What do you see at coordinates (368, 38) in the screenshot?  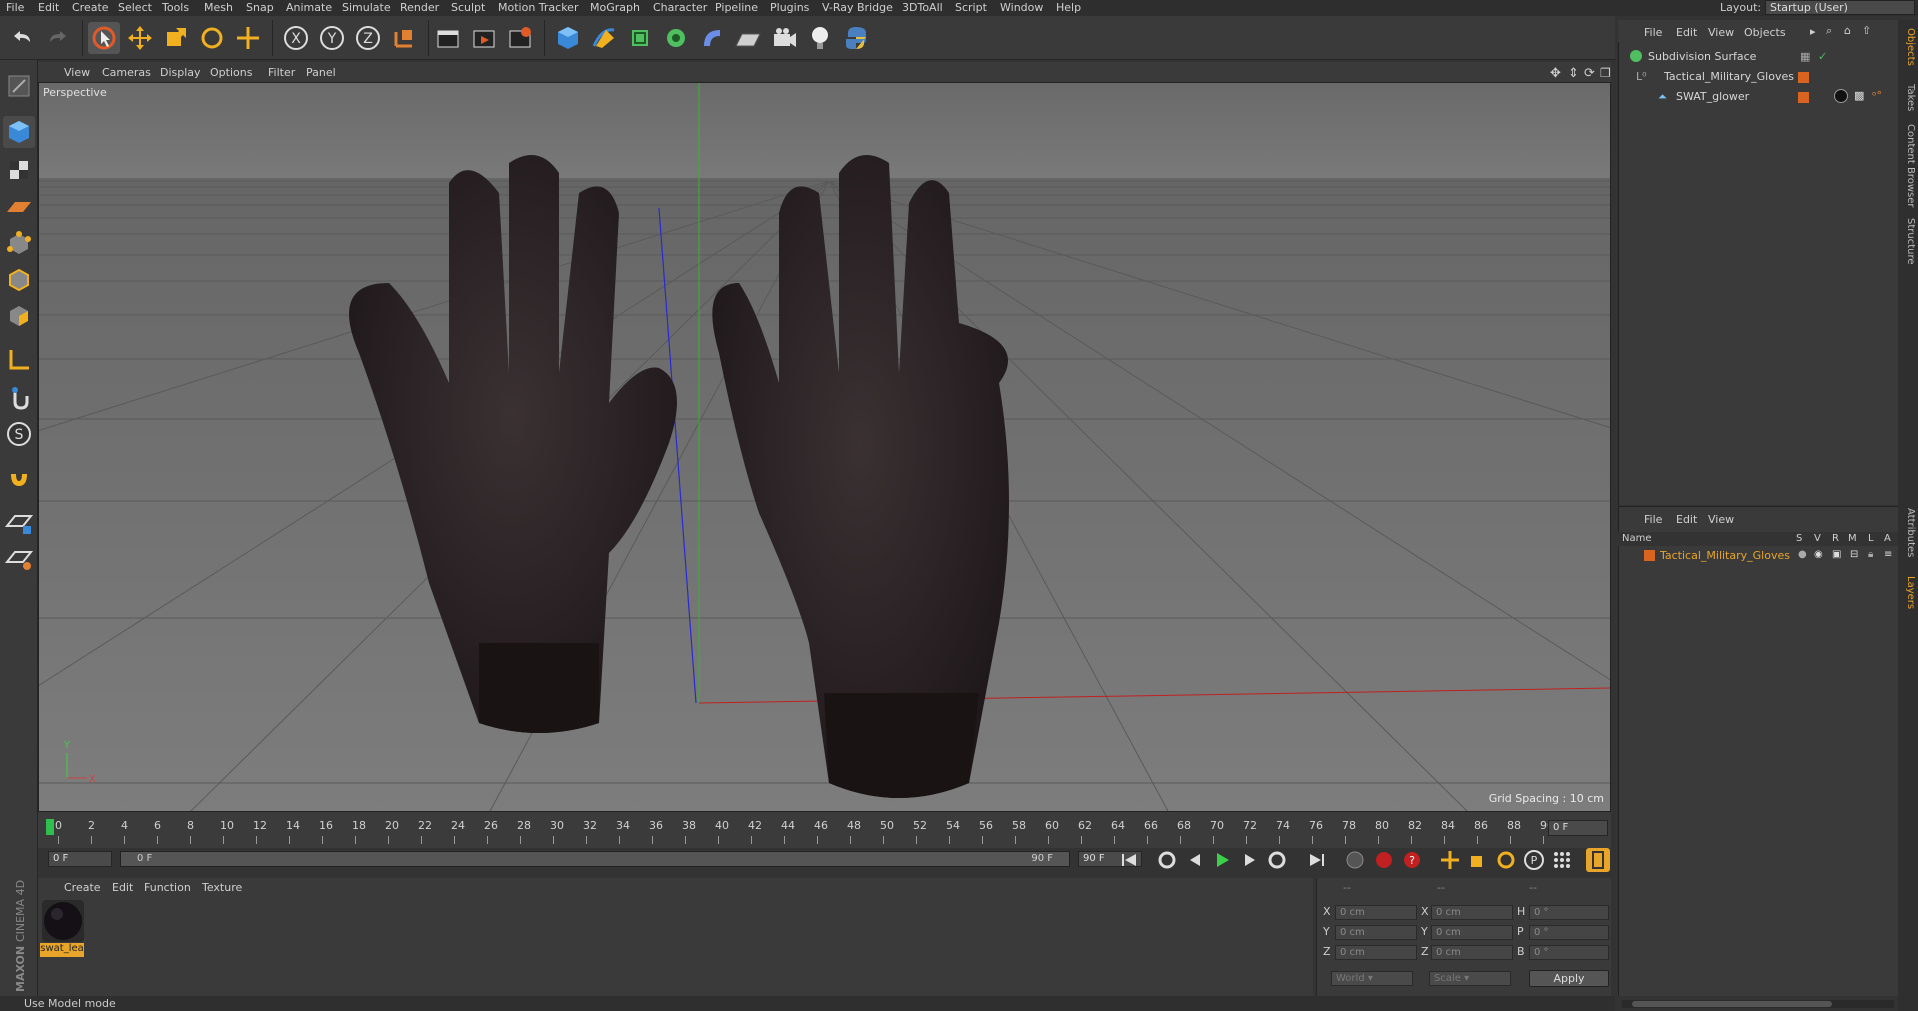 I see `z-axis-lock-icon: Z` at bounding box center [368, 38].